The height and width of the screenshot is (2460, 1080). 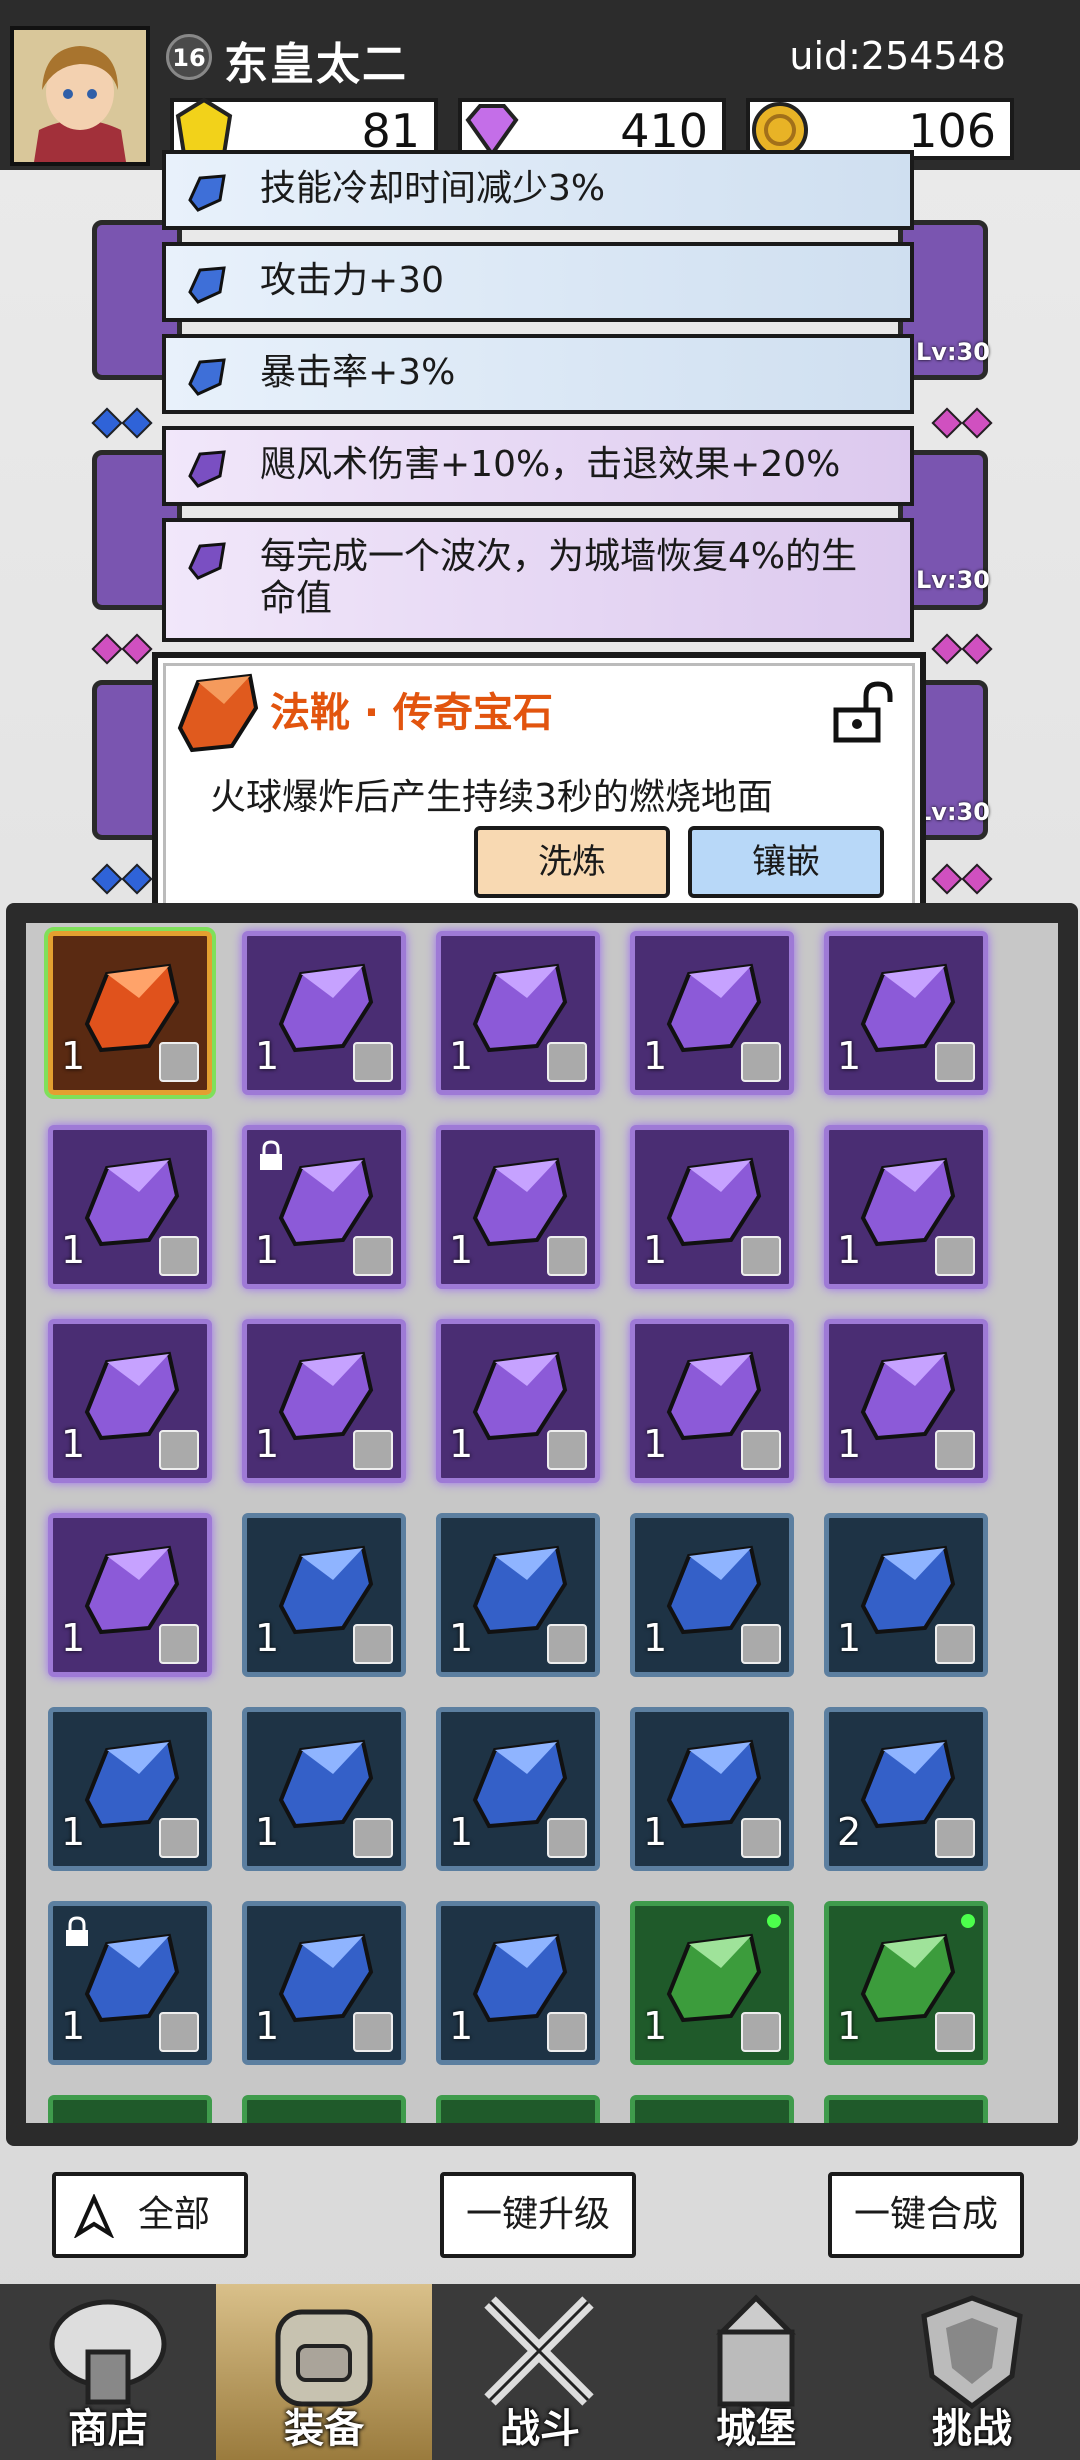 What do you see at coordinates (538, 2215) in the screenshot?
I see `upgrade-all-button: 一键升级` at bounding box center [538, 2215].